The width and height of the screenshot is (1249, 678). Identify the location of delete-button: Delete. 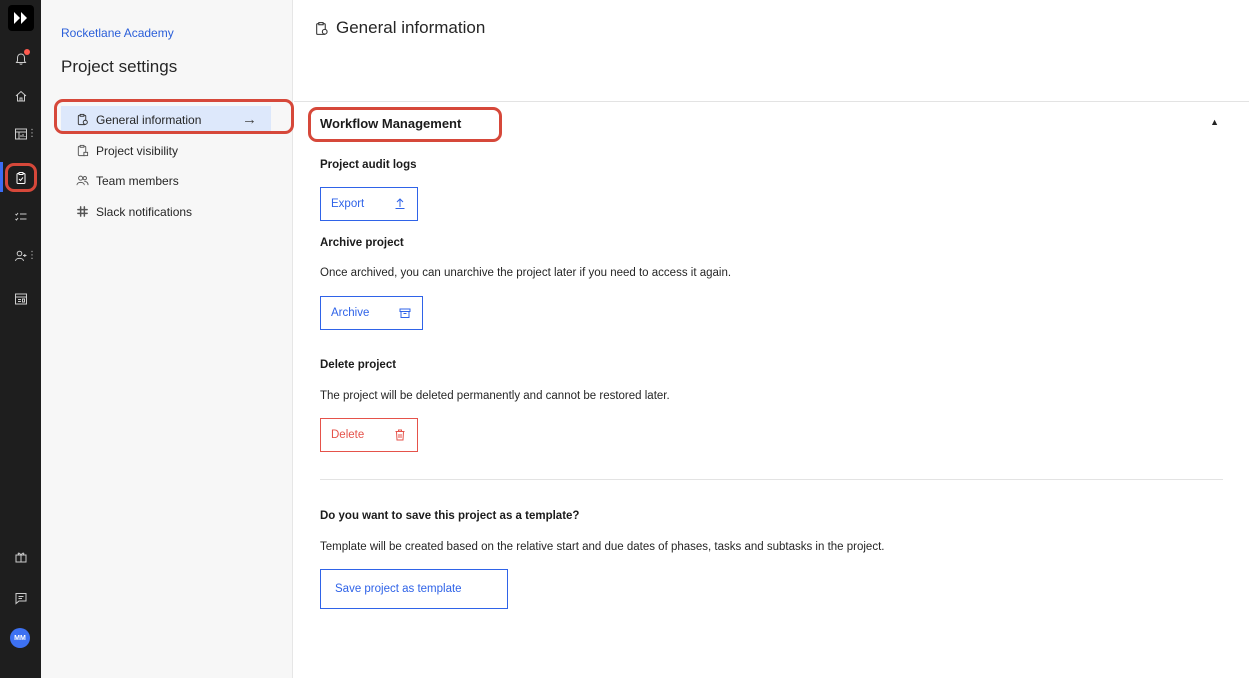
(369, 435).